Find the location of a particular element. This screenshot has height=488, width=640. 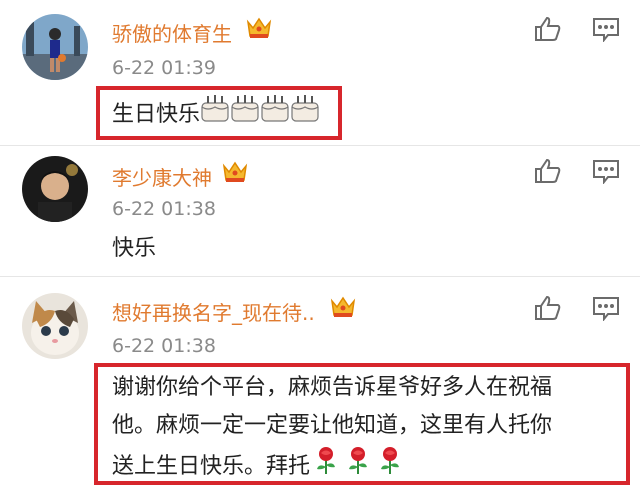

username: 骄傲的体育生 is located at coordinates (172, 32).